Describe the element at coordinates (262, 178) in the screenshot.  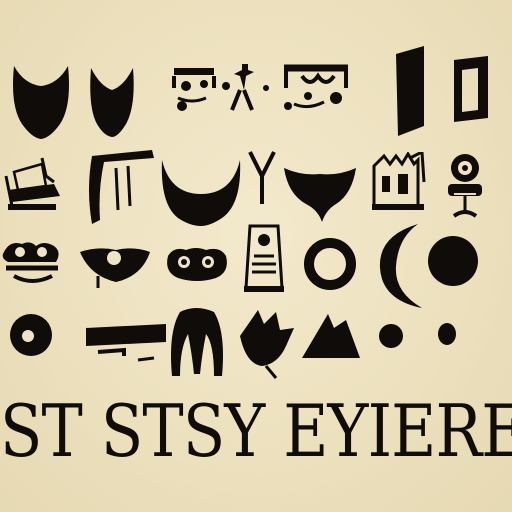
I see `letter-y-icon` at that location.